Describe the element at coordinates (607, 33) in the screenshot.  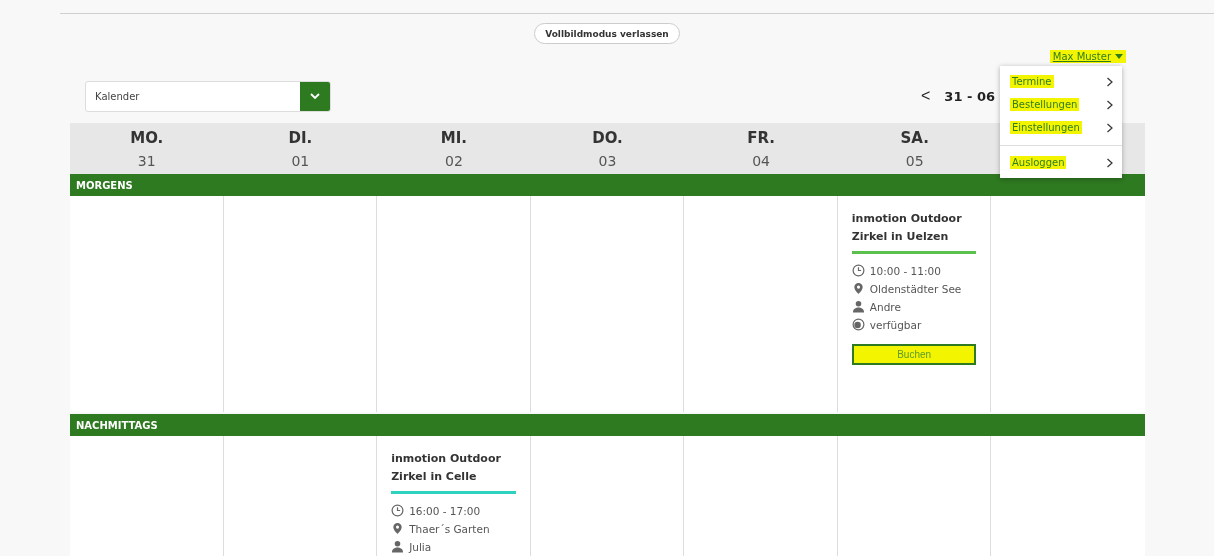
I see `exit-fullscreen-button: Vollbildmodus verlassen` at that location.